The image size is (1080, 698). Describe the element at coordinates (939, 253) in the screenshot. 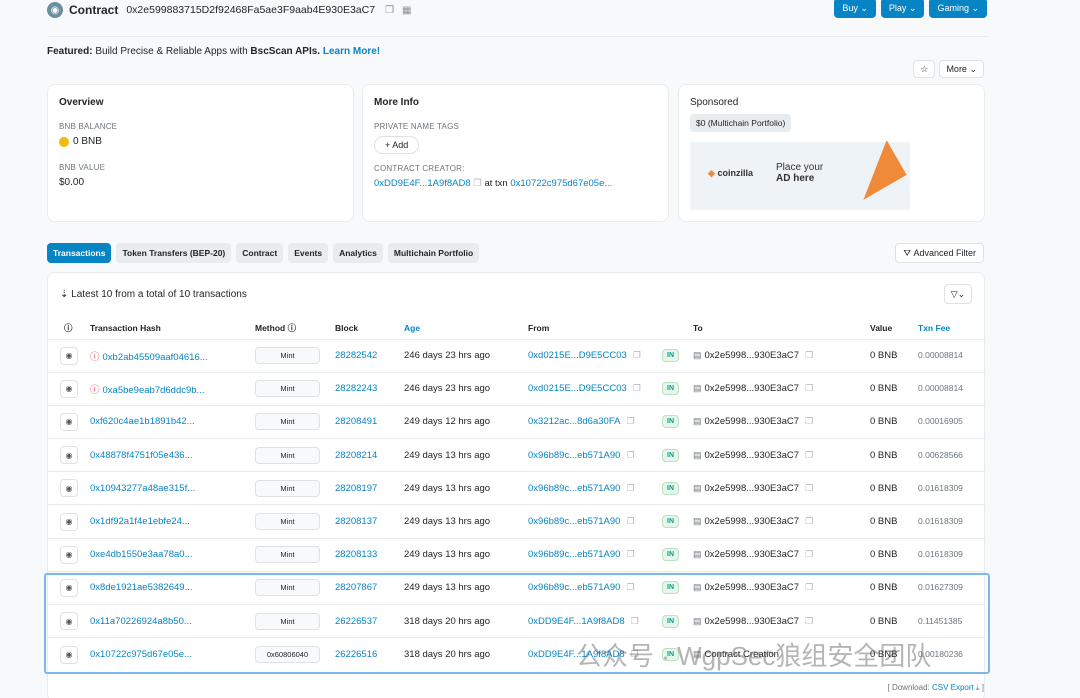

I see `advanced-filter-button: ⛛ Advanced Filter` at that location.